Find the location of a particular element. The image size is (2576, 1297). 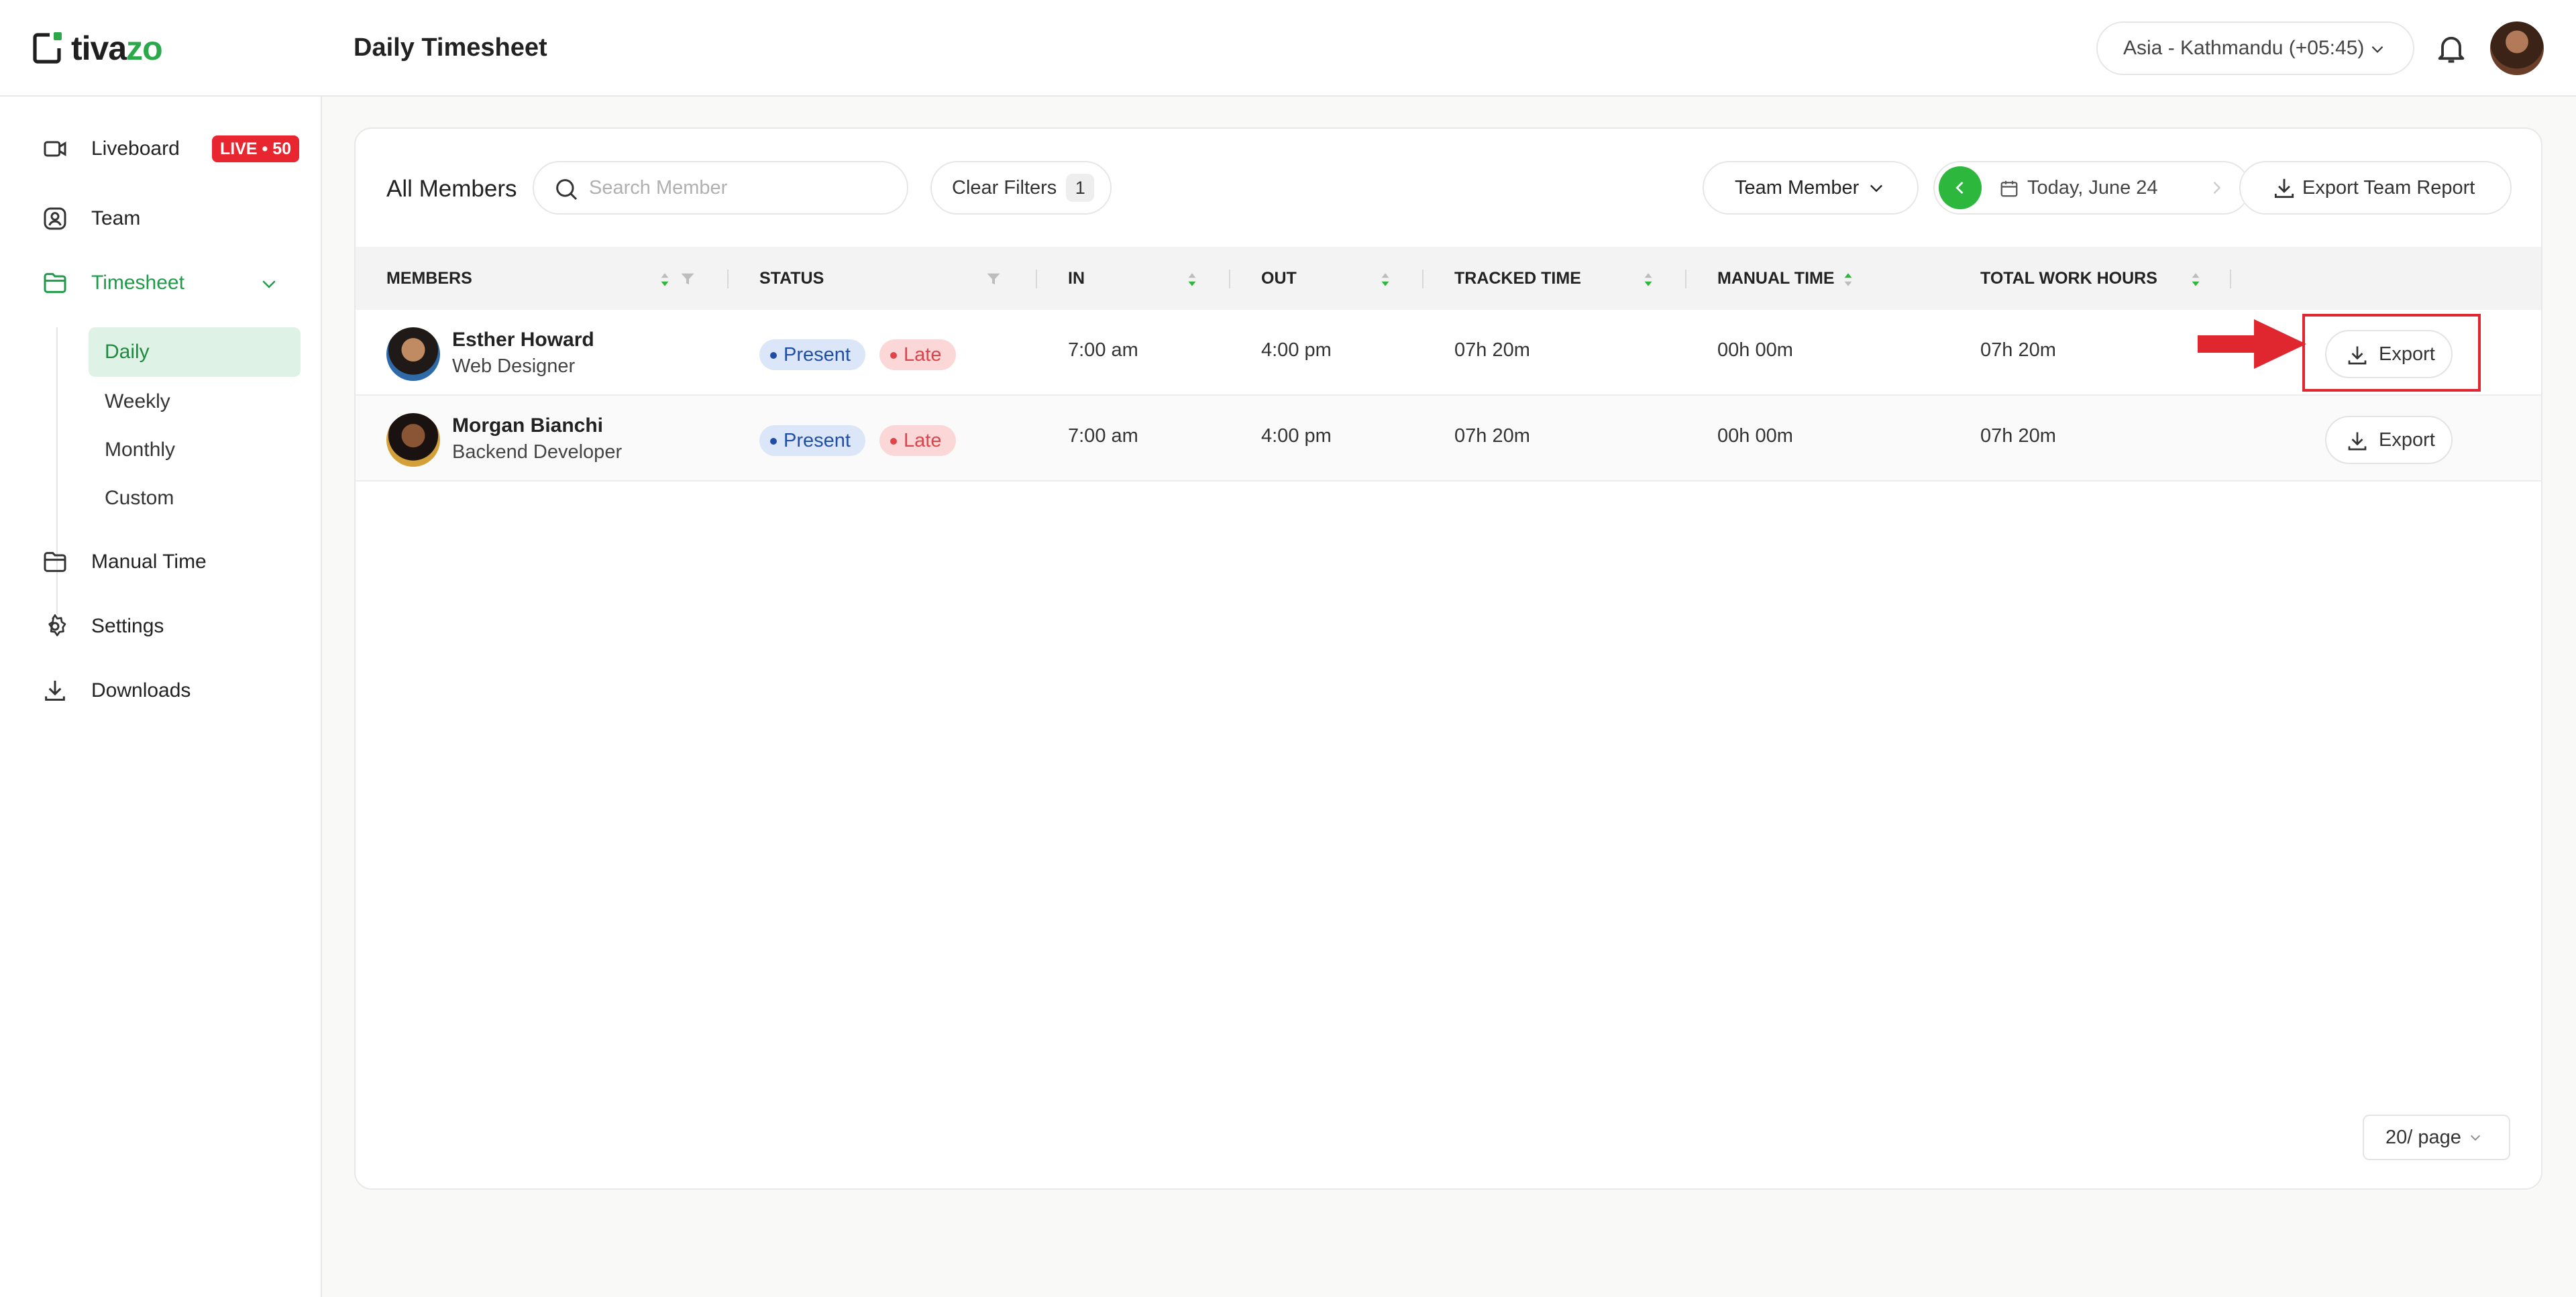

sidebar-item-team: Team is located at coordinates (91, 219).